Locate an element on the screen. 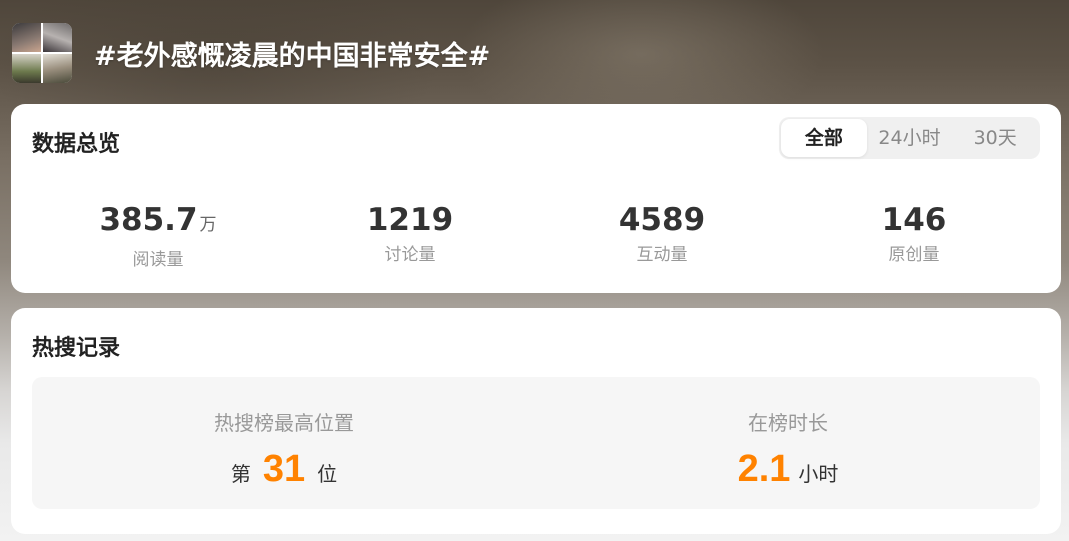  duration-value-row: 2.1 小时 is located at coordinates (788, 469).